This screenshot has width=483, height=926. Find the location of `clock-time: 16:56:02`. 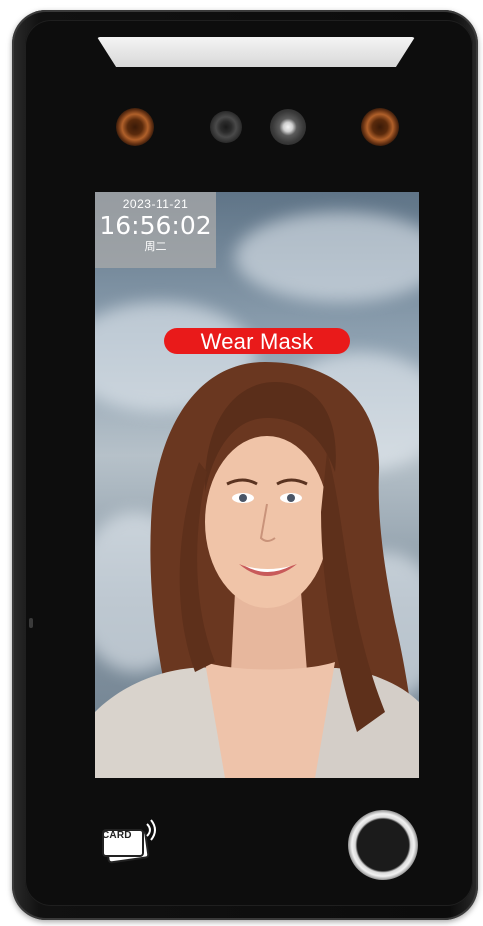

clock-time: 16:56:02 is located at coordinates (155, 225).